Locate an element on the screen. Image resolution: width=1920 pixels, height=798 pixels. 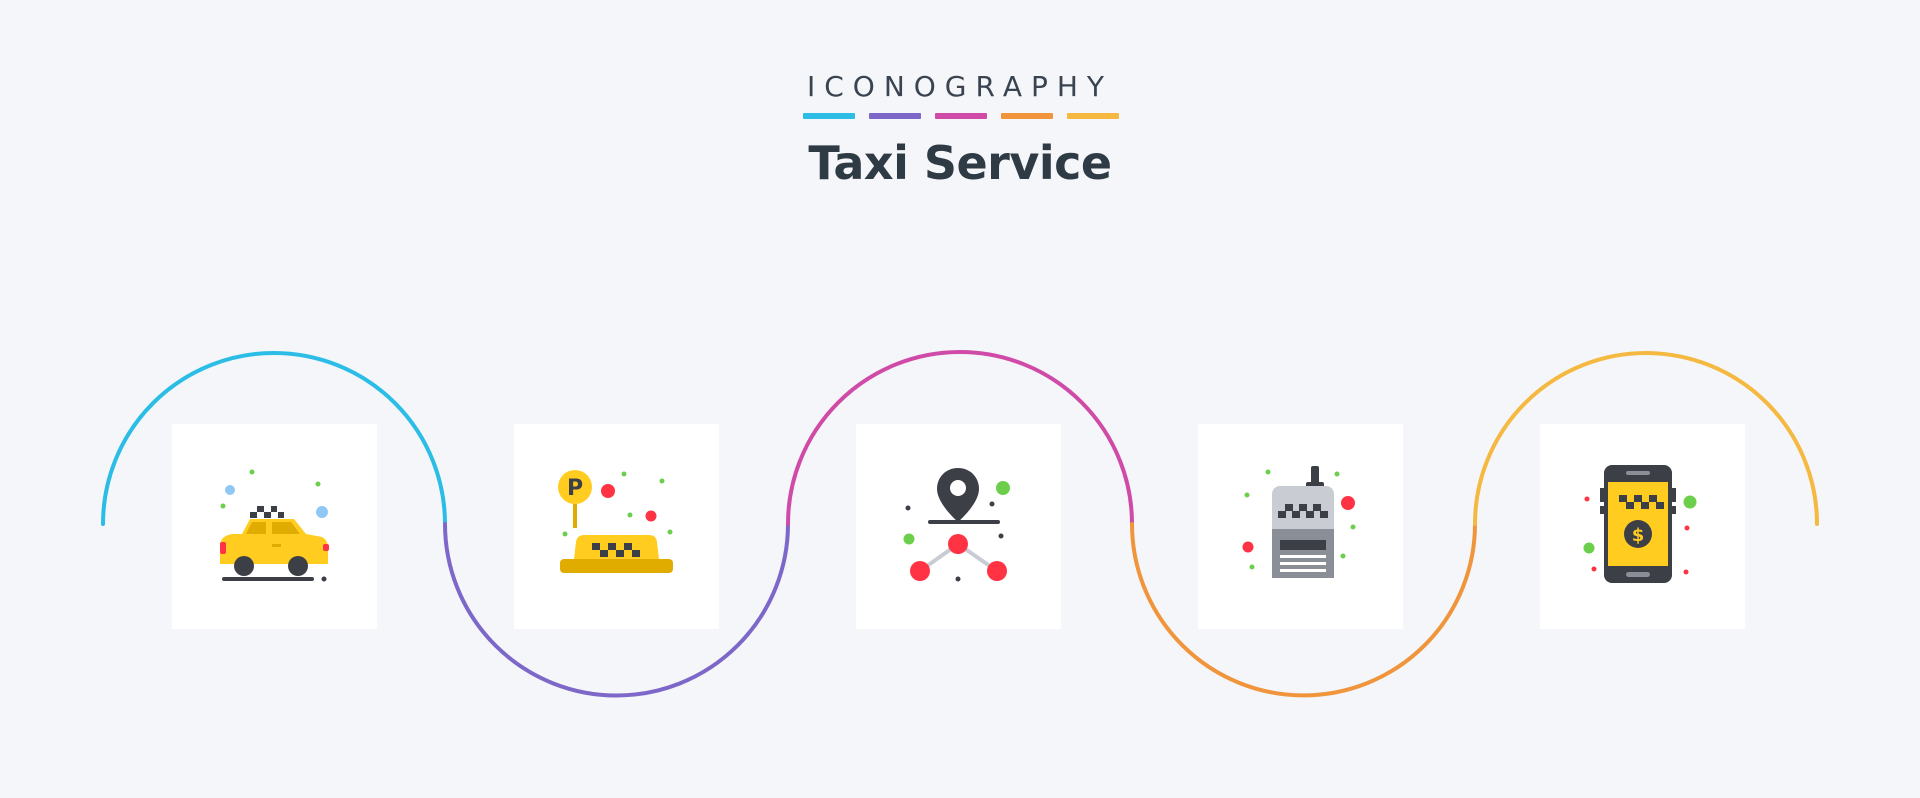
tile-mobile-taxi-payment: $ is located at coordinates (1642, 526).